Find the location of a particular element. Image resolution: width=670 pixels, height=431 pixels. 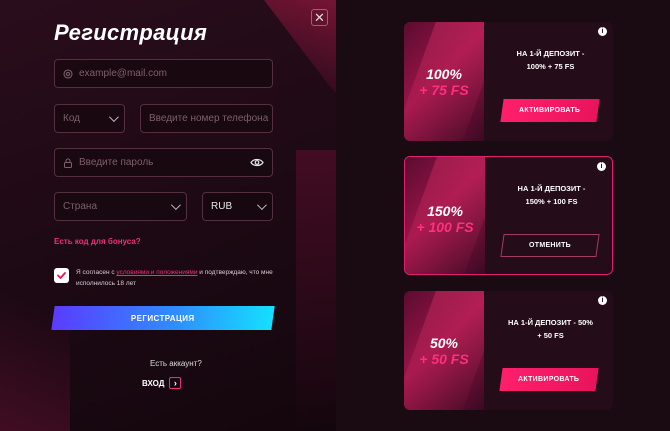

country-label: Страна is located at coordinates (80, 206).